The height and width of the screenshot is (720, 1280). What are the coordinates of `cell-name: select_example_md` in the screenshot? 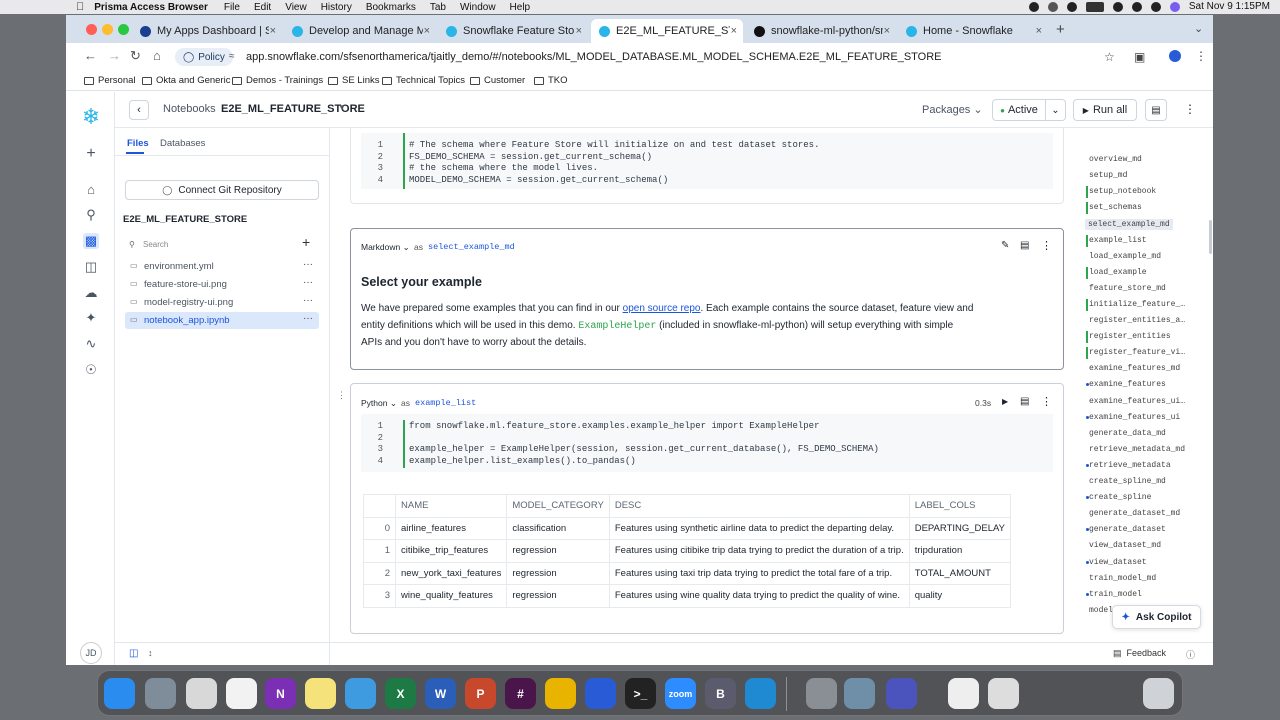 It's located at (471, 247).